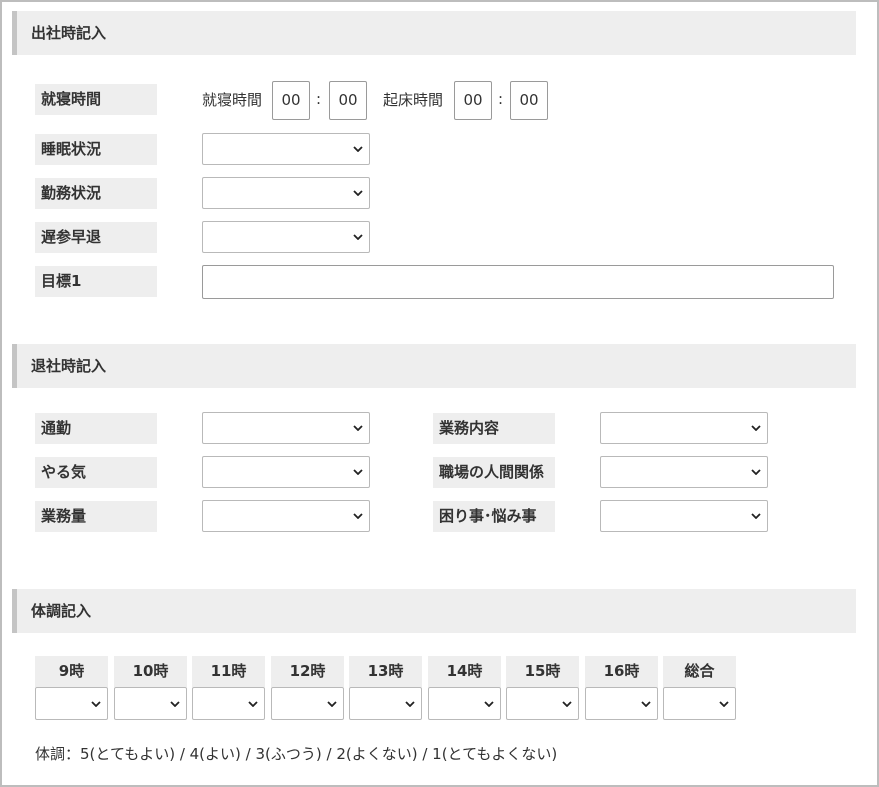 The width and height of the screenshot is (879, 787). I want to click on work-content-select, so click(684, 428).